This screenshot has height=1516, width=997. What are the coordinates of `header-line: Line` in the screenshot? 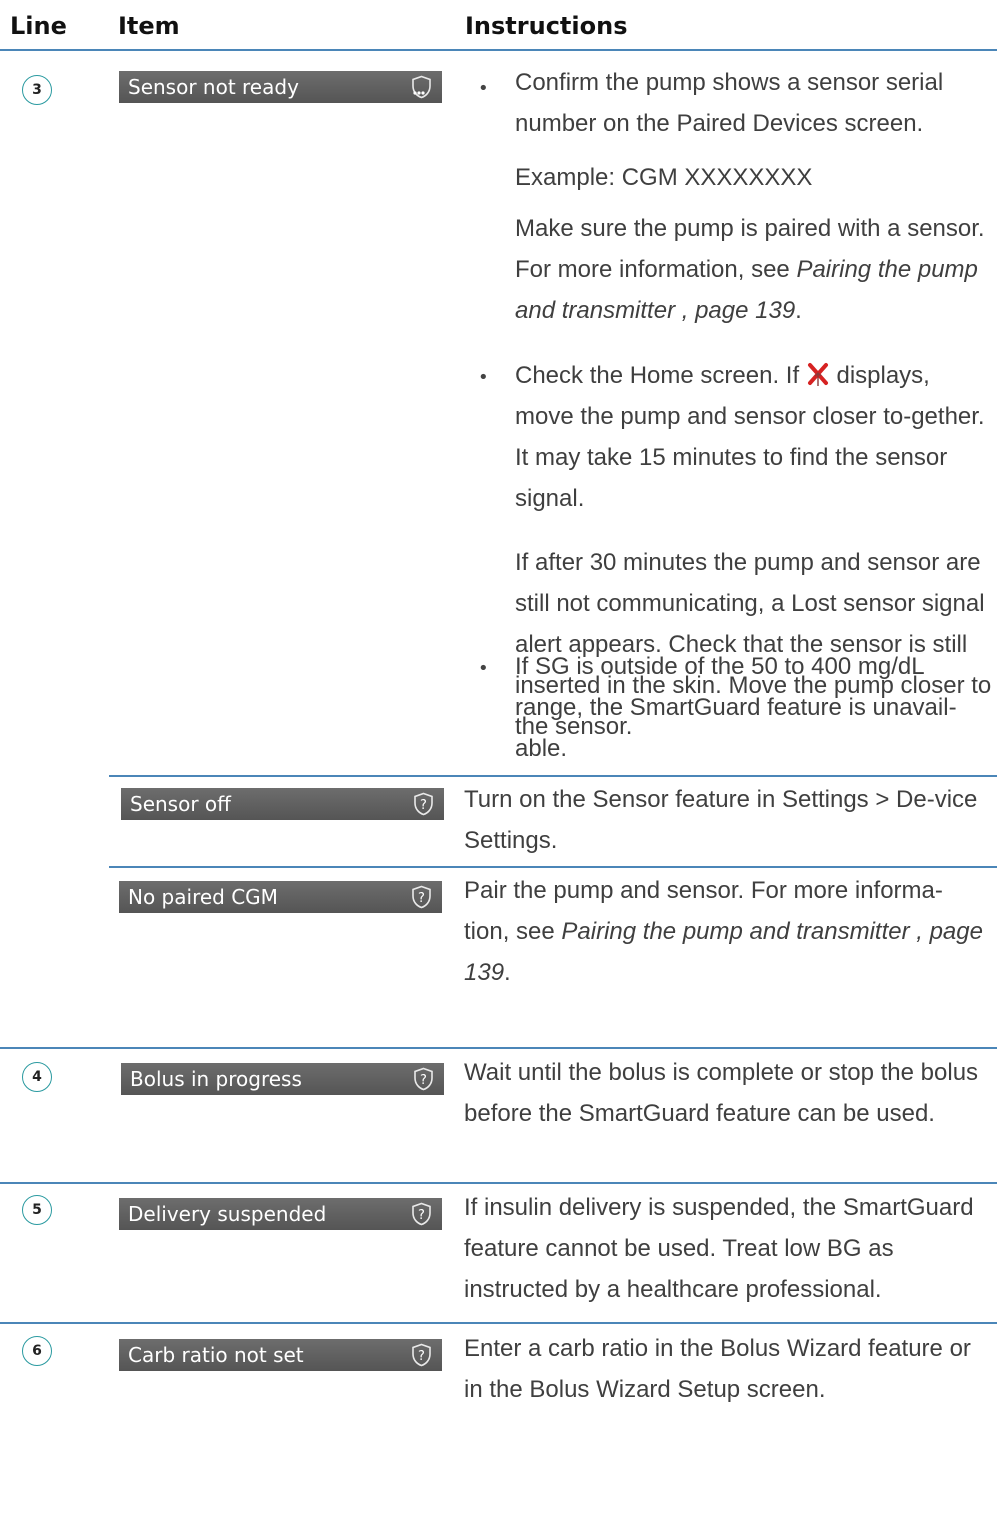 It's located at (38, 26).